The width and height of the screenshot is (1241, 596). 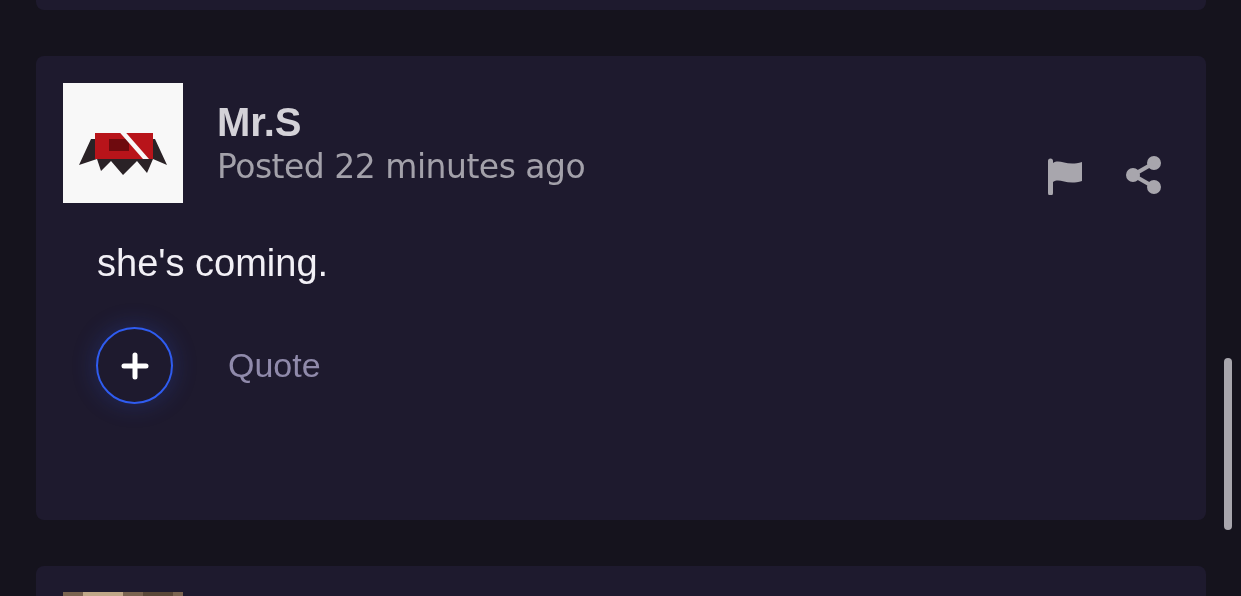 What do you see at coordinates (1228, 444) in the screenshot?
I see `scrollbar` at bounding box center [1228, 444].